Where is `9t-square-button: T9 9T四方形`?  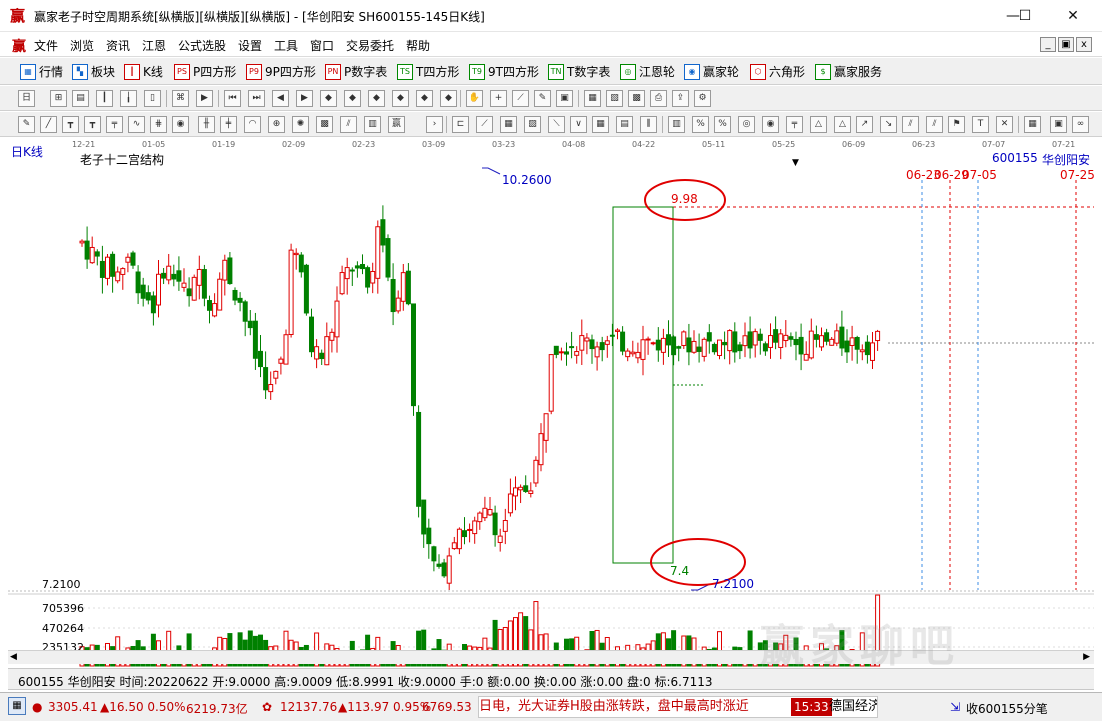 9t-square-button: T9 9T四方形 is located at coordinates (504, 71).